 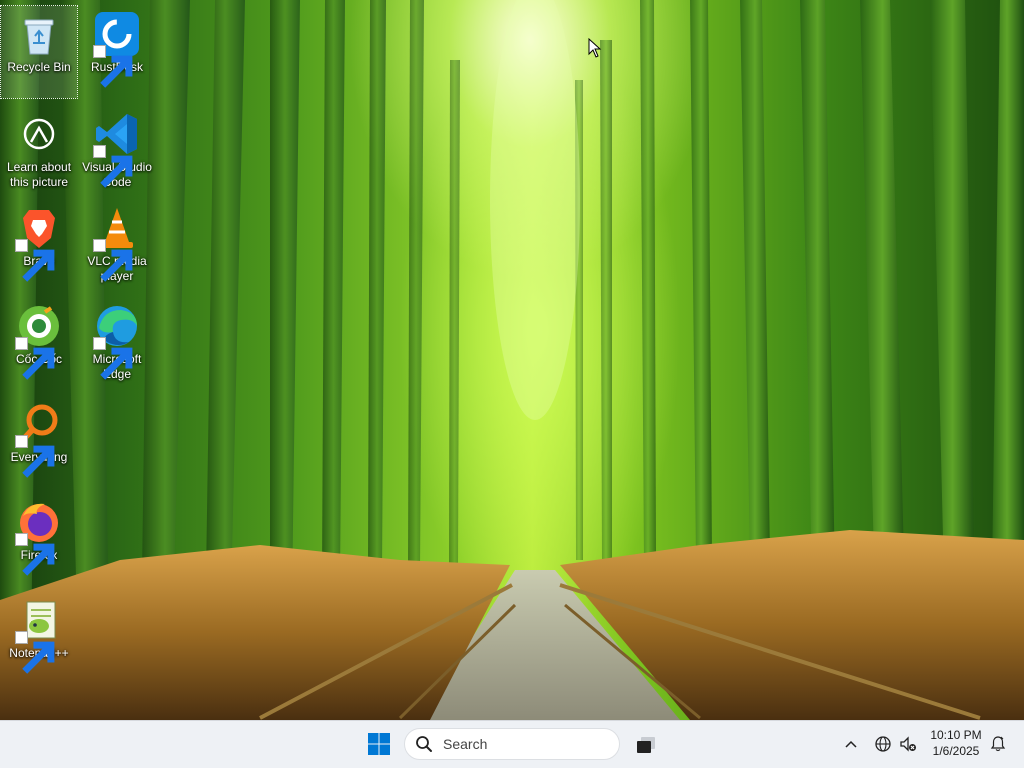 I want to click on desktop-icon-recycle-bin: Recycle Bin, so click(x=39, y=52).